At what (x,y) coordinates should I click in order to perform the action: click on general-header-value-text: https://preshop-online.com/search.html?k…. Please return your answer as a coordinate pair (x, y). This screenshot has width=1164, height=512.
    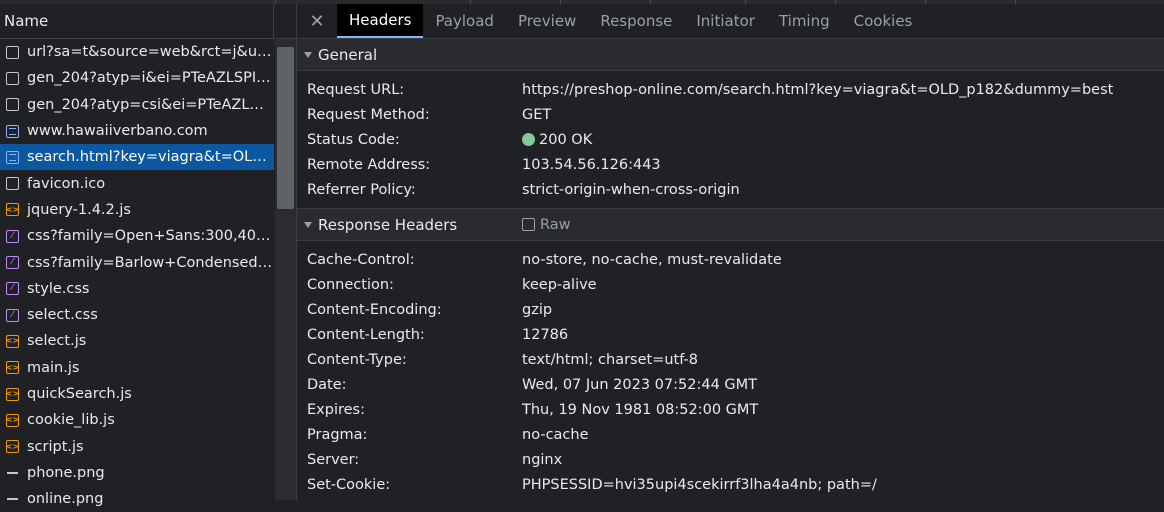
    Looking at the image, I should click on (818, 89).